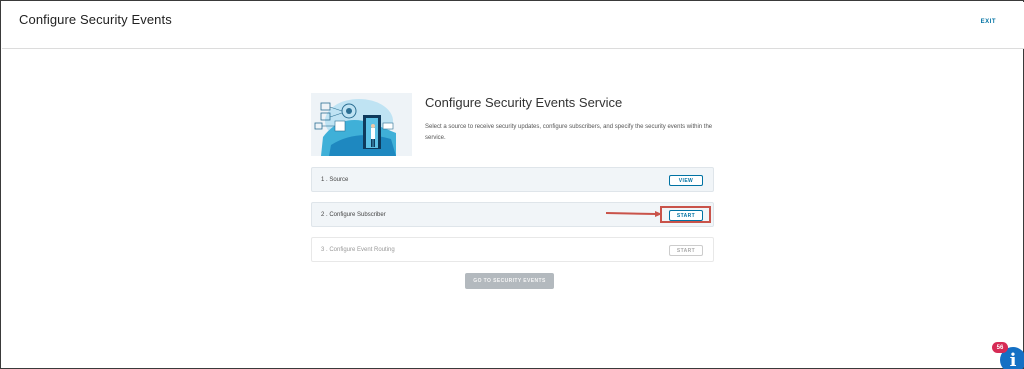  Describe the element at coordinates (335, 180) in the screenshot. I see `step-label: 1 . Source` at that location.